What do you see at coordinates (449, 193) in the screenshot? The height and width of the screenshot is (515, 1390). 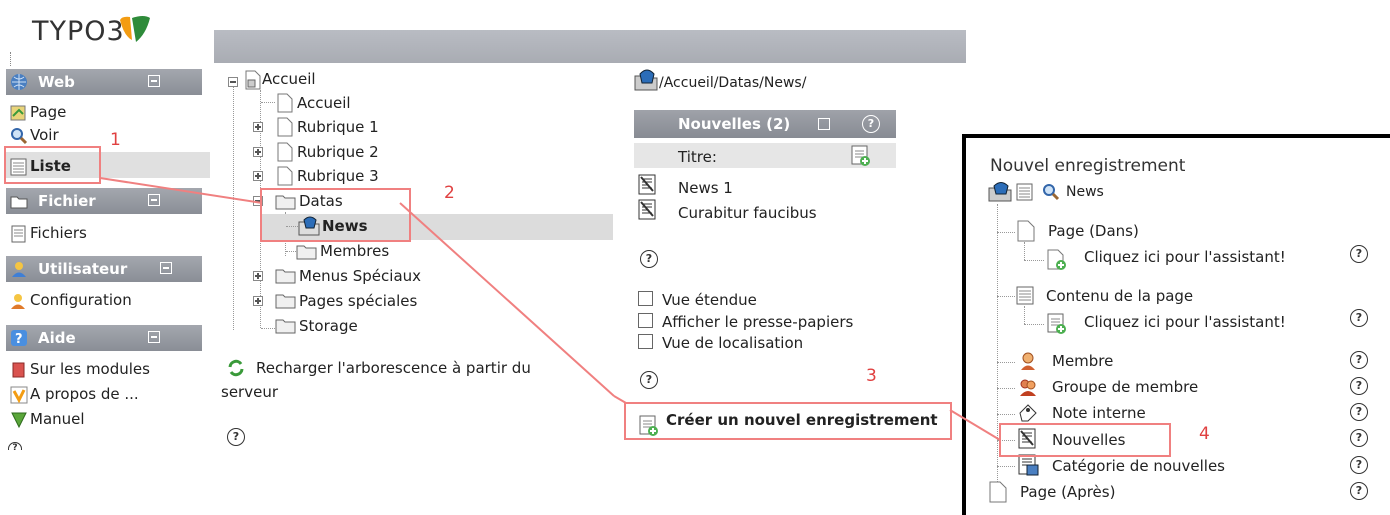 I see `annotation-number-2: 2` at bounding box center [449, 193].